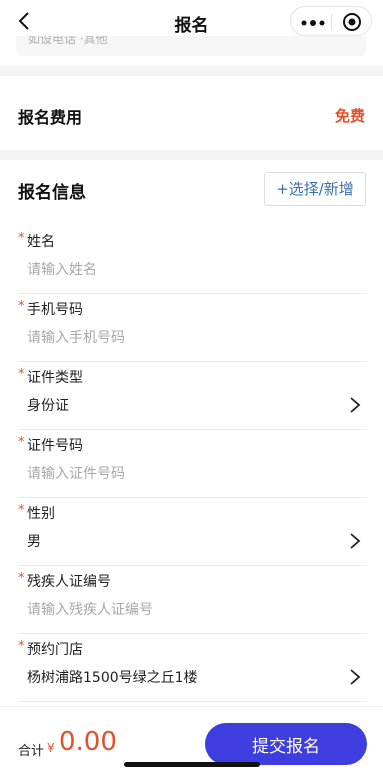 Image resolution: width=383 pixels, height=776 pixels. Describe the element at coordinates (192, 328) in the screenshot. I see `field-phone: * 手机号码 请输入手机号码` at that location.